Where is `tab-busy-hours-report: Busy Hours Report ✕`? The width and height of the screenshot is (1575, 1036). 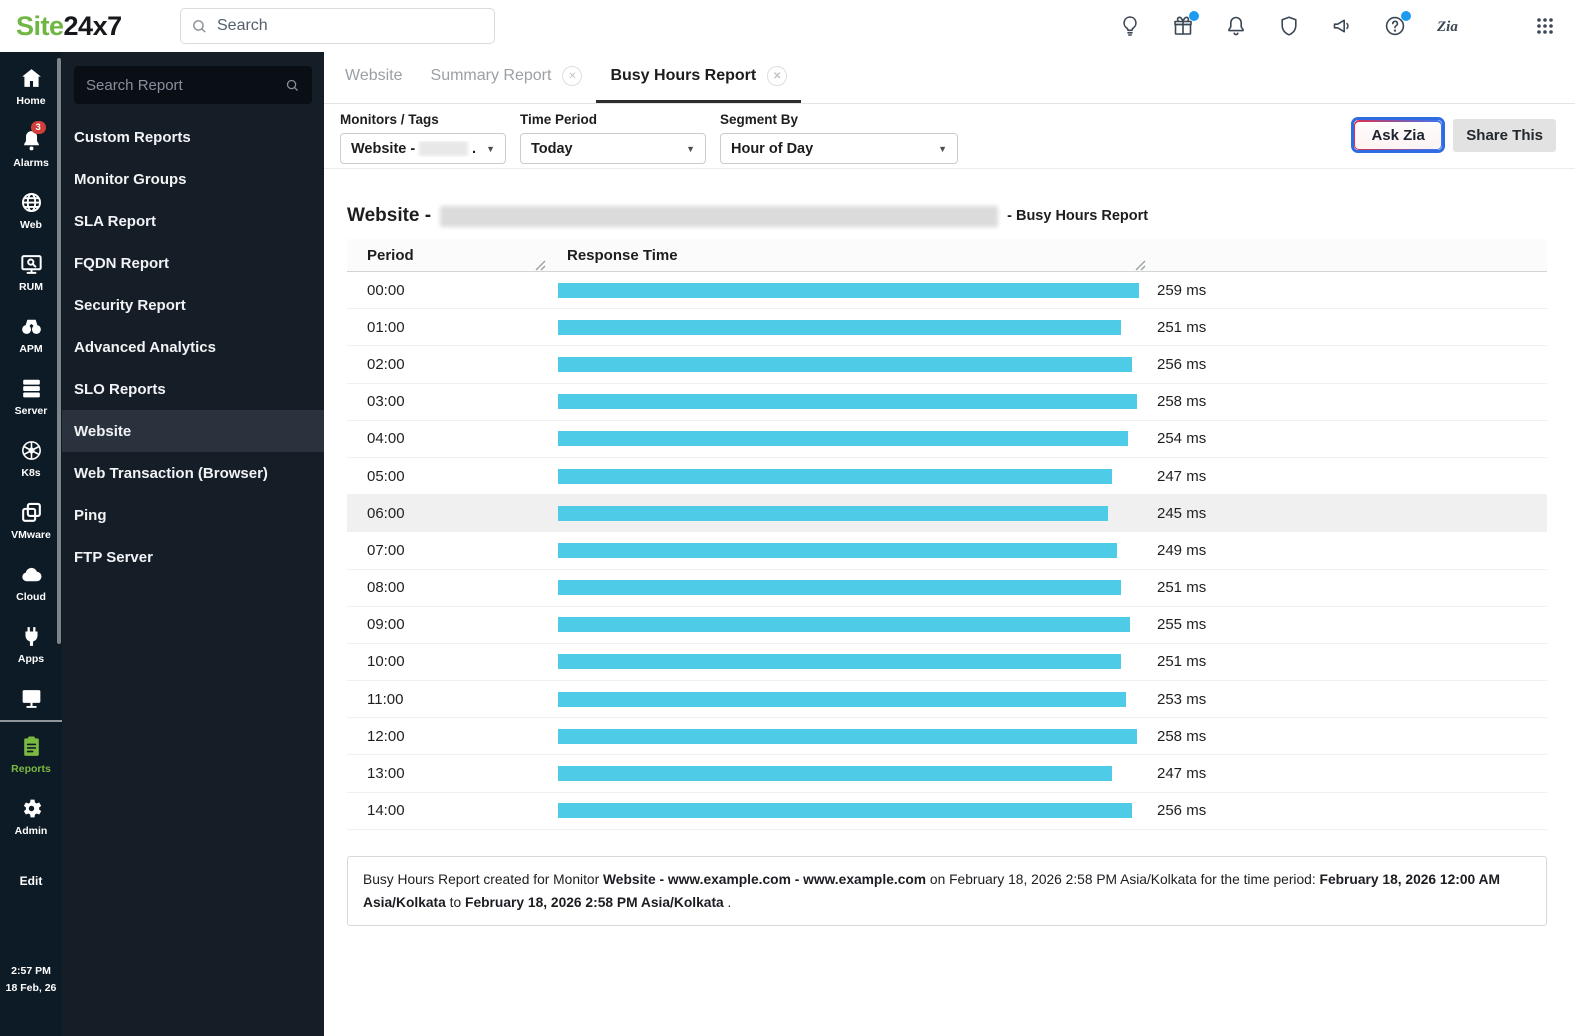 tab-busy-hours-report: Busy Hours Report ✕ is located at coordinates (699, 77).